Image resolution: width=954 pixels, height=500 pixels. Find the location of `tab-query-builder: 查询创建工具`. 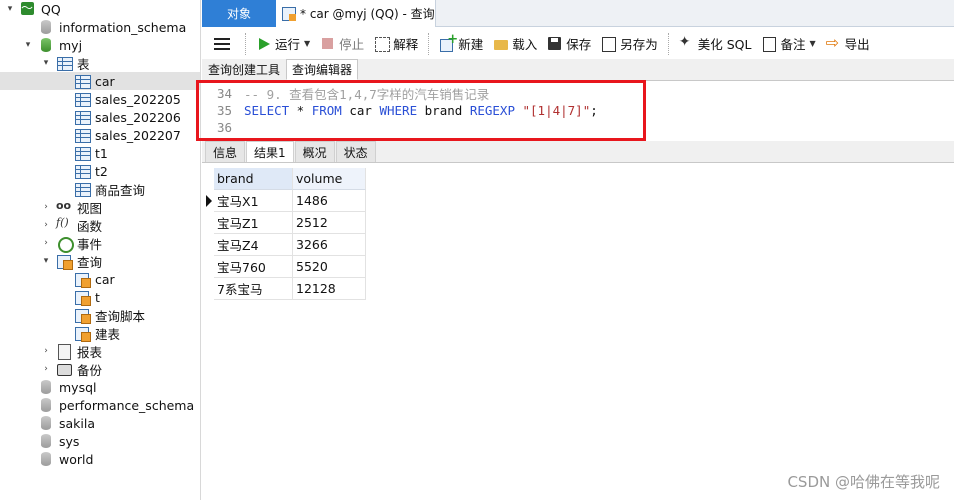

tab-query-builder: 查询创建工具 is located at coordinates (244, 69).